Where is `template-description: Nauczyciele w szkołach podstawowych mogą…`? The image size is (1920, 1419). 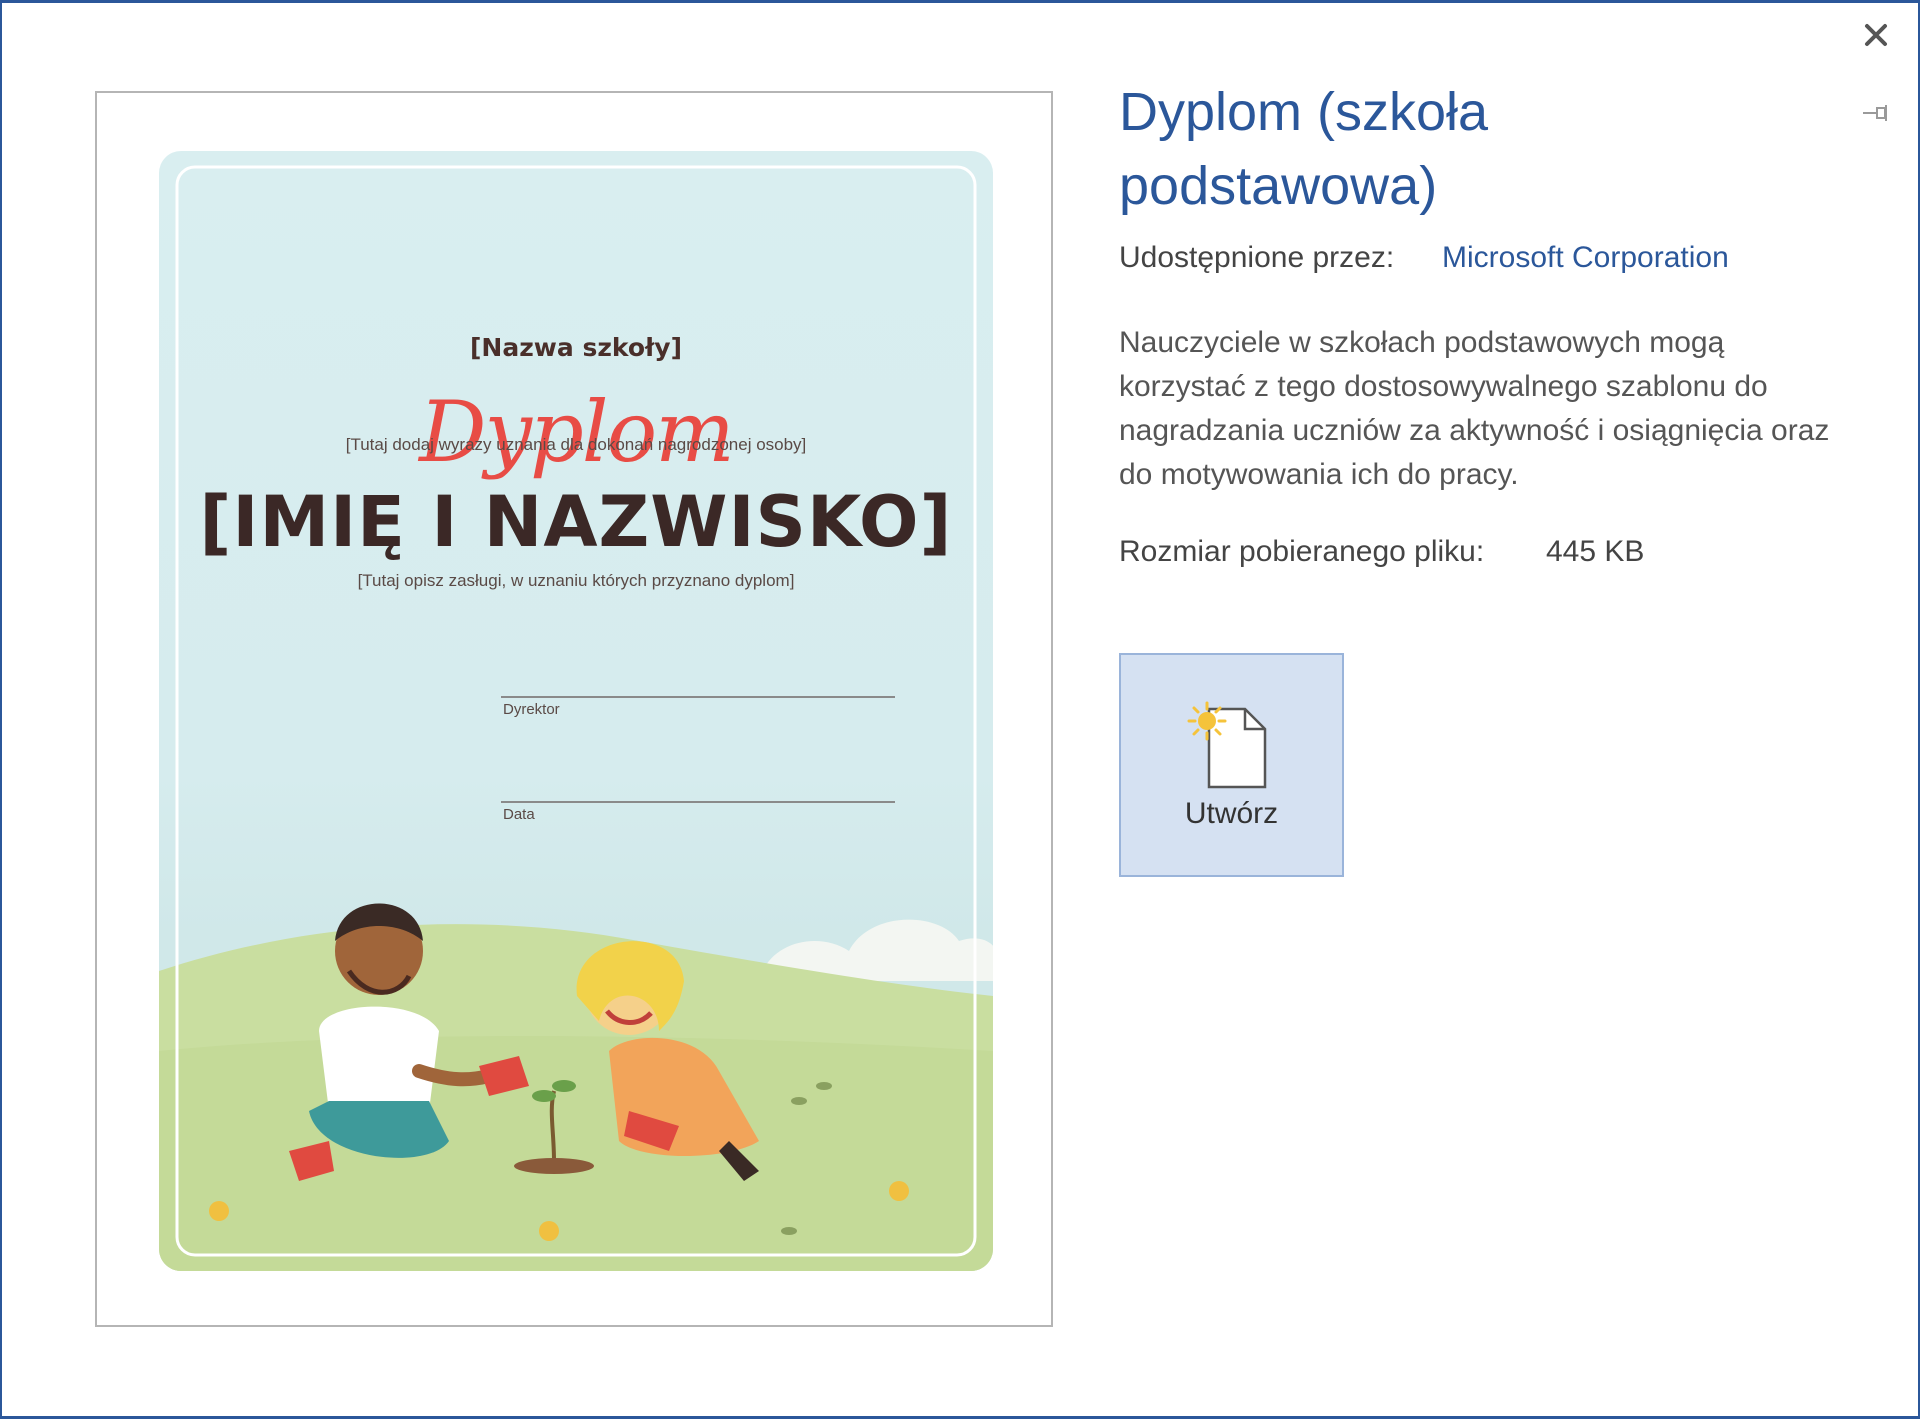
template-description: Nauczyciele w szkołach podstawowych mogą… is located at coordinates (1474, 408).